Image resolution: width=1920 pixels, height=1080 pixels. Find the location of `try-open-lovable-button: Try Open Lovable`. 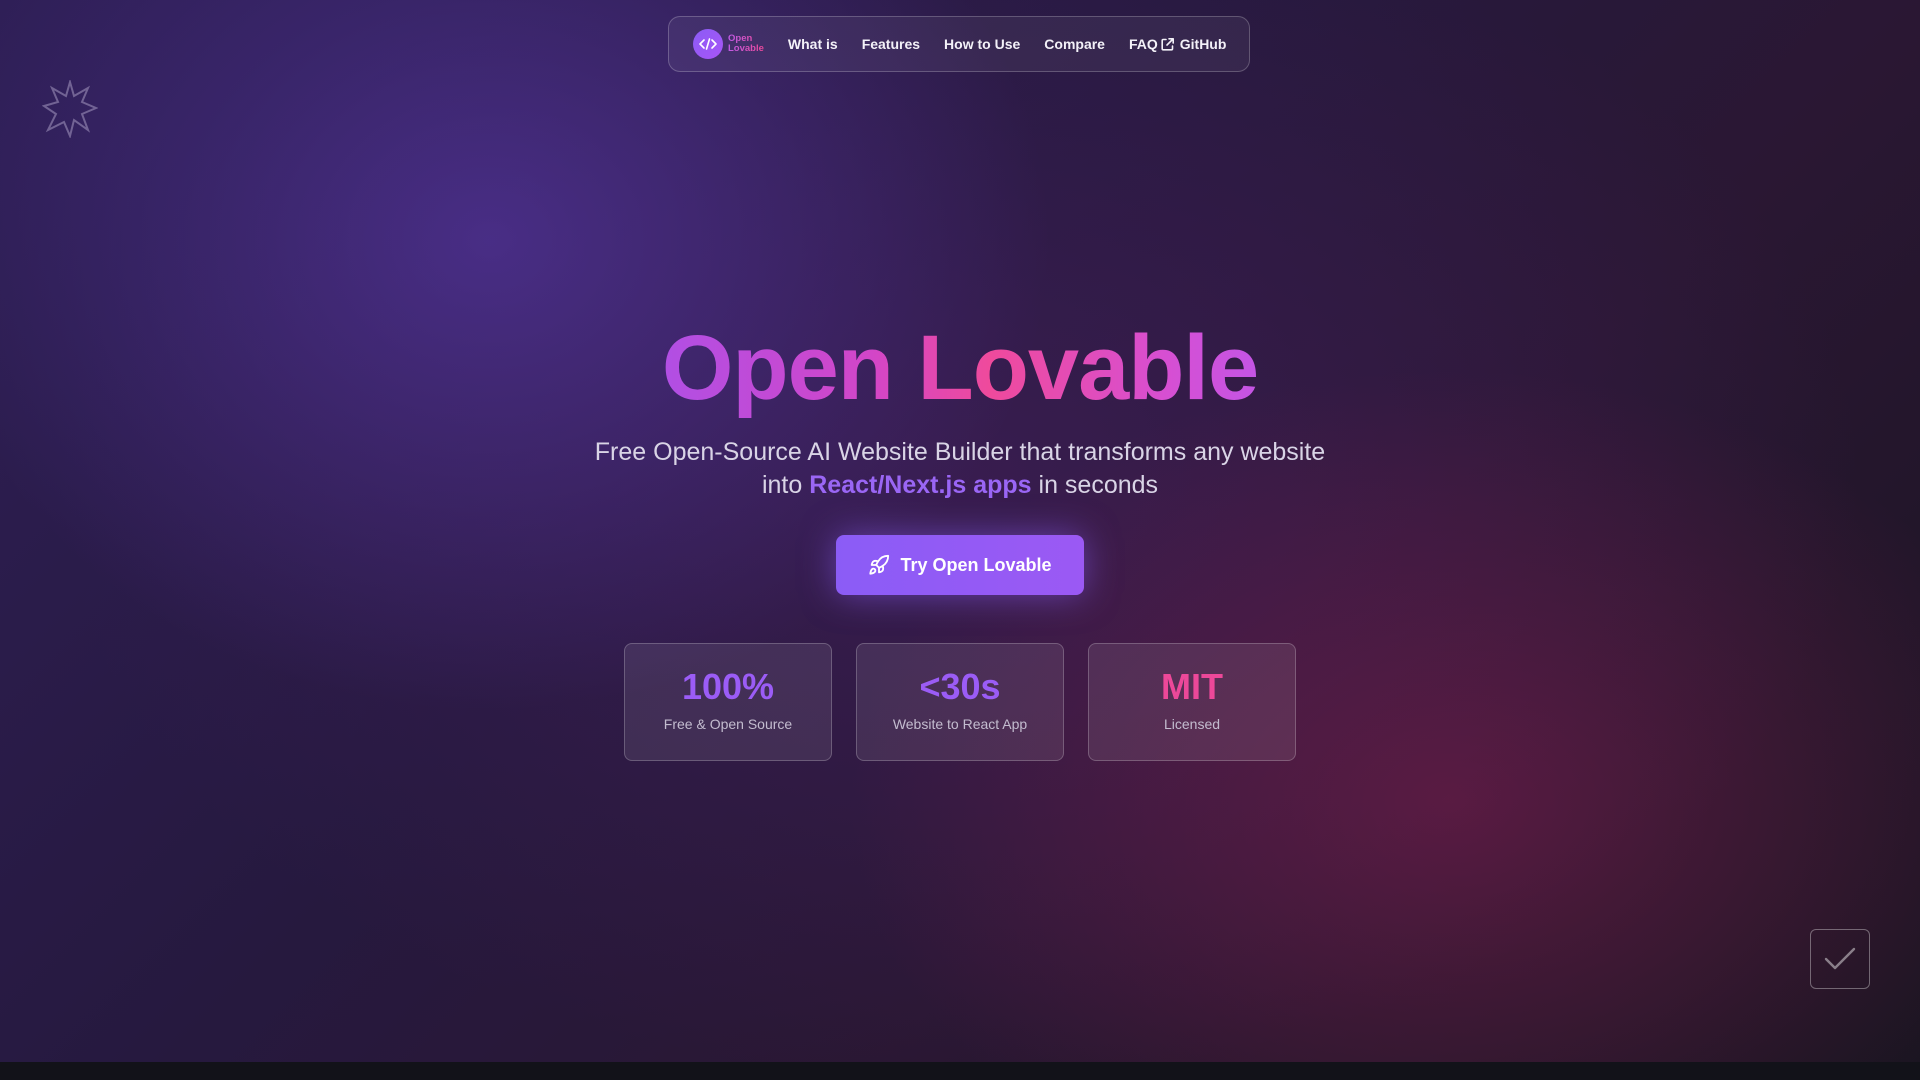

try-open-lovable-button: Try Open Lovable is located at coordinates (960, 565).